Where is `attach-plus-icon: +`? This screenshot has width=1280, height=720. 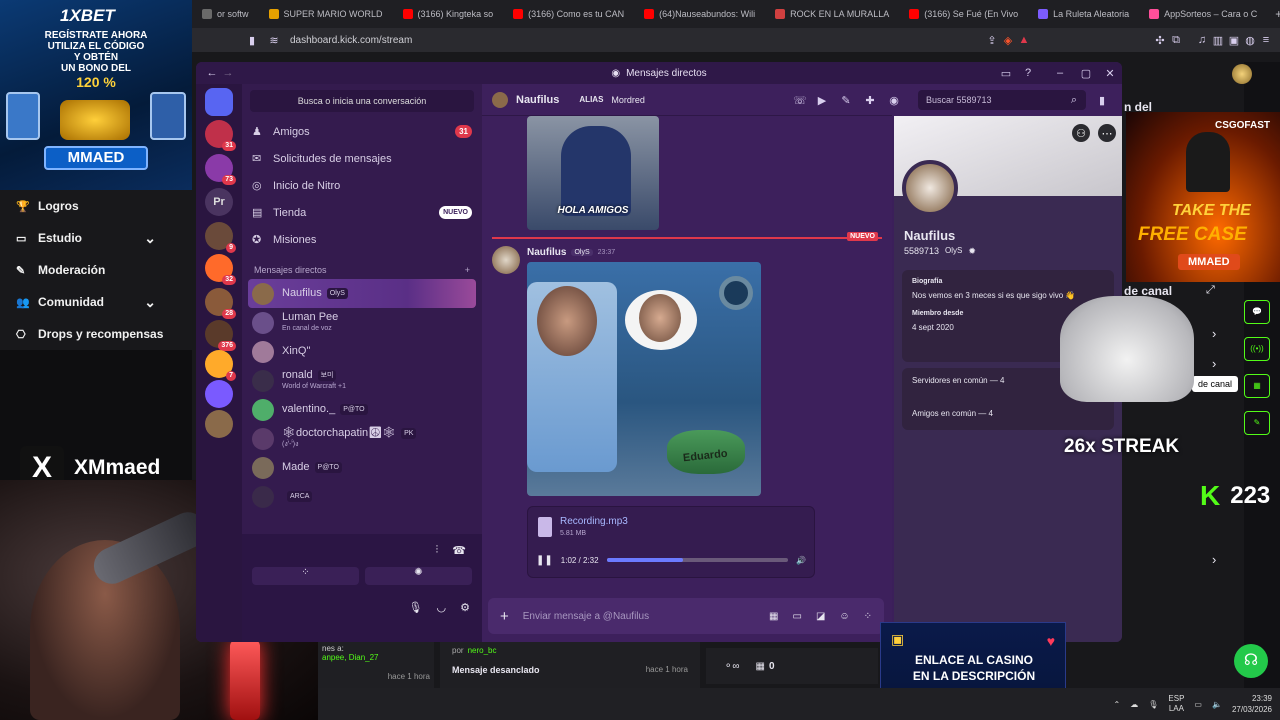 attach-plus-icon: + is located at coordinates (504, 616).